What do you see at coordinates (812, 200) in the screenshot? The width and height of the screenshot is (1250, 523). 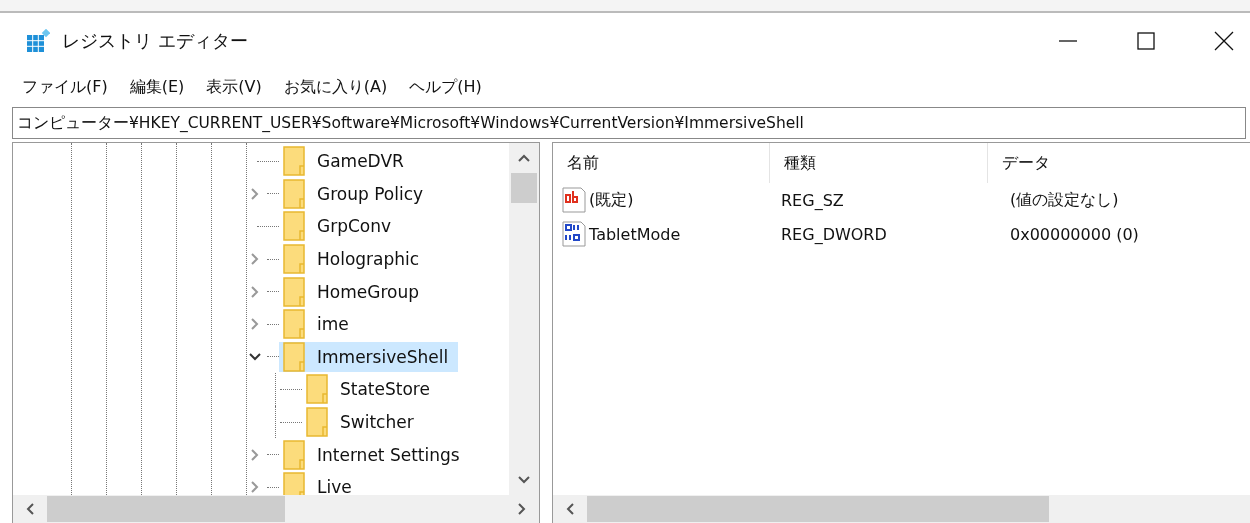 I see `value-type: REG_SZ` at bounding box center [812, 200].